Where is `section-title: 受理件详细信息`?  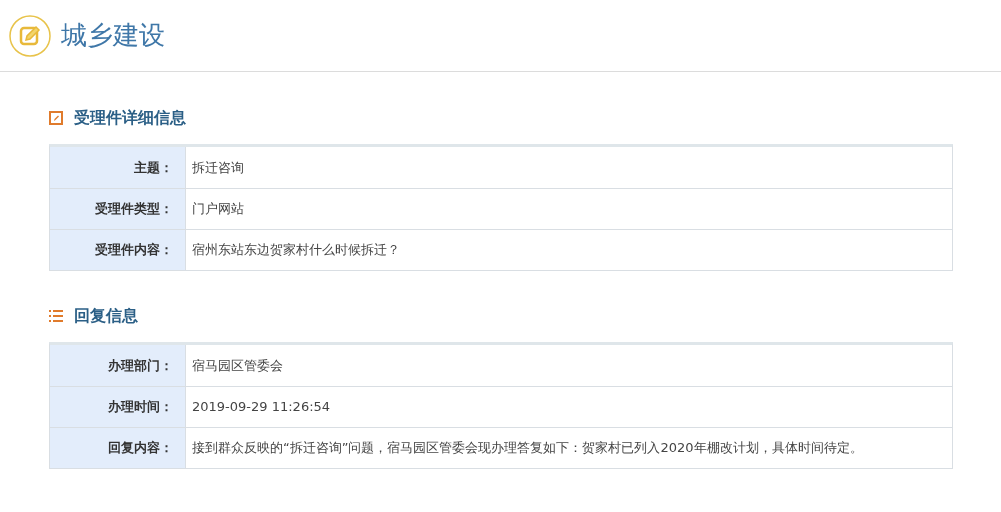 section-title: 受理件详细信息 is located at coordinates (130, 118).